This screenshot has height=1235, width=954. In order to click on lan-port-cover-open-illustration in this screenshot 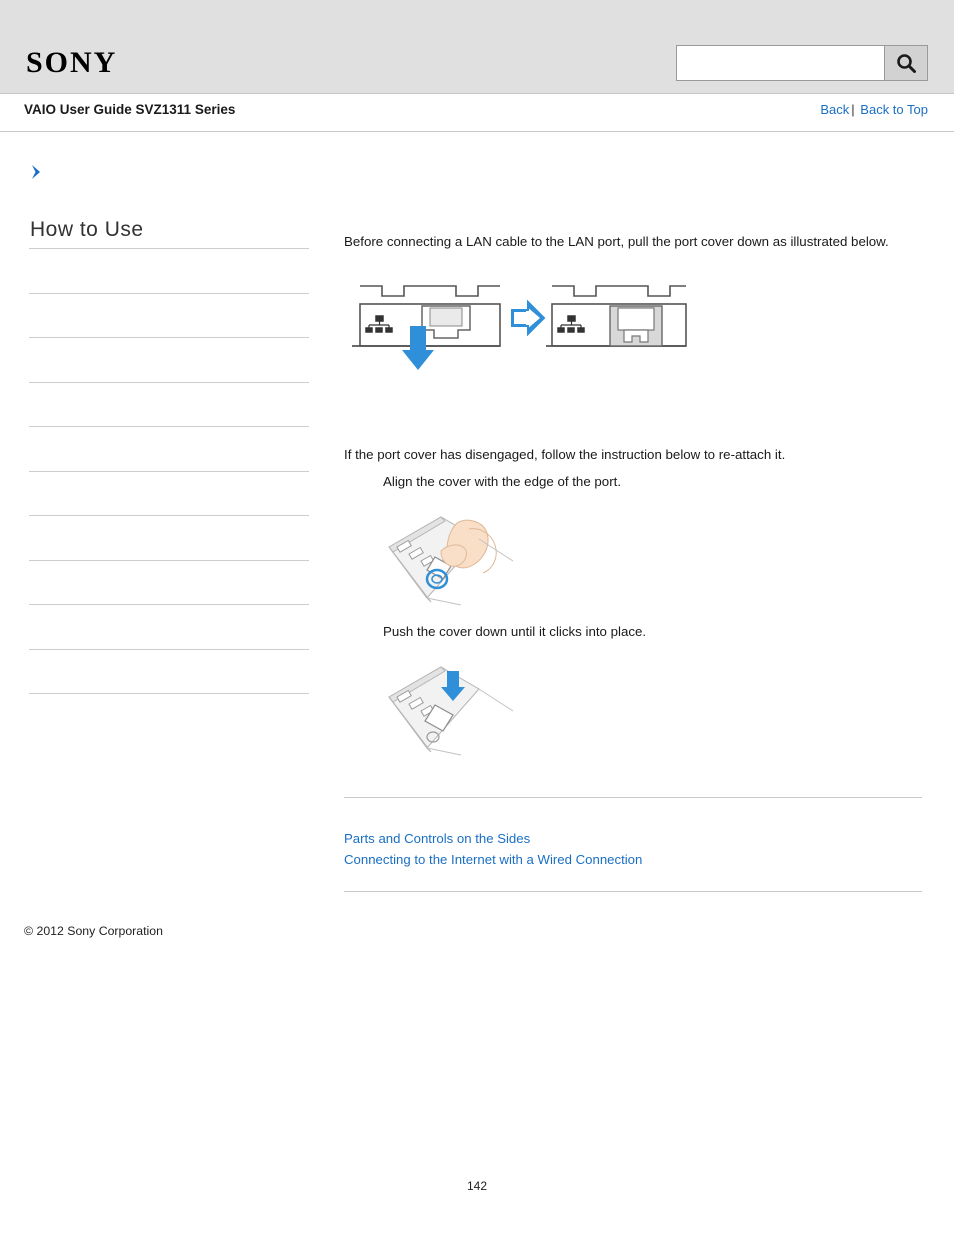, I will do `click(616, 316)`.